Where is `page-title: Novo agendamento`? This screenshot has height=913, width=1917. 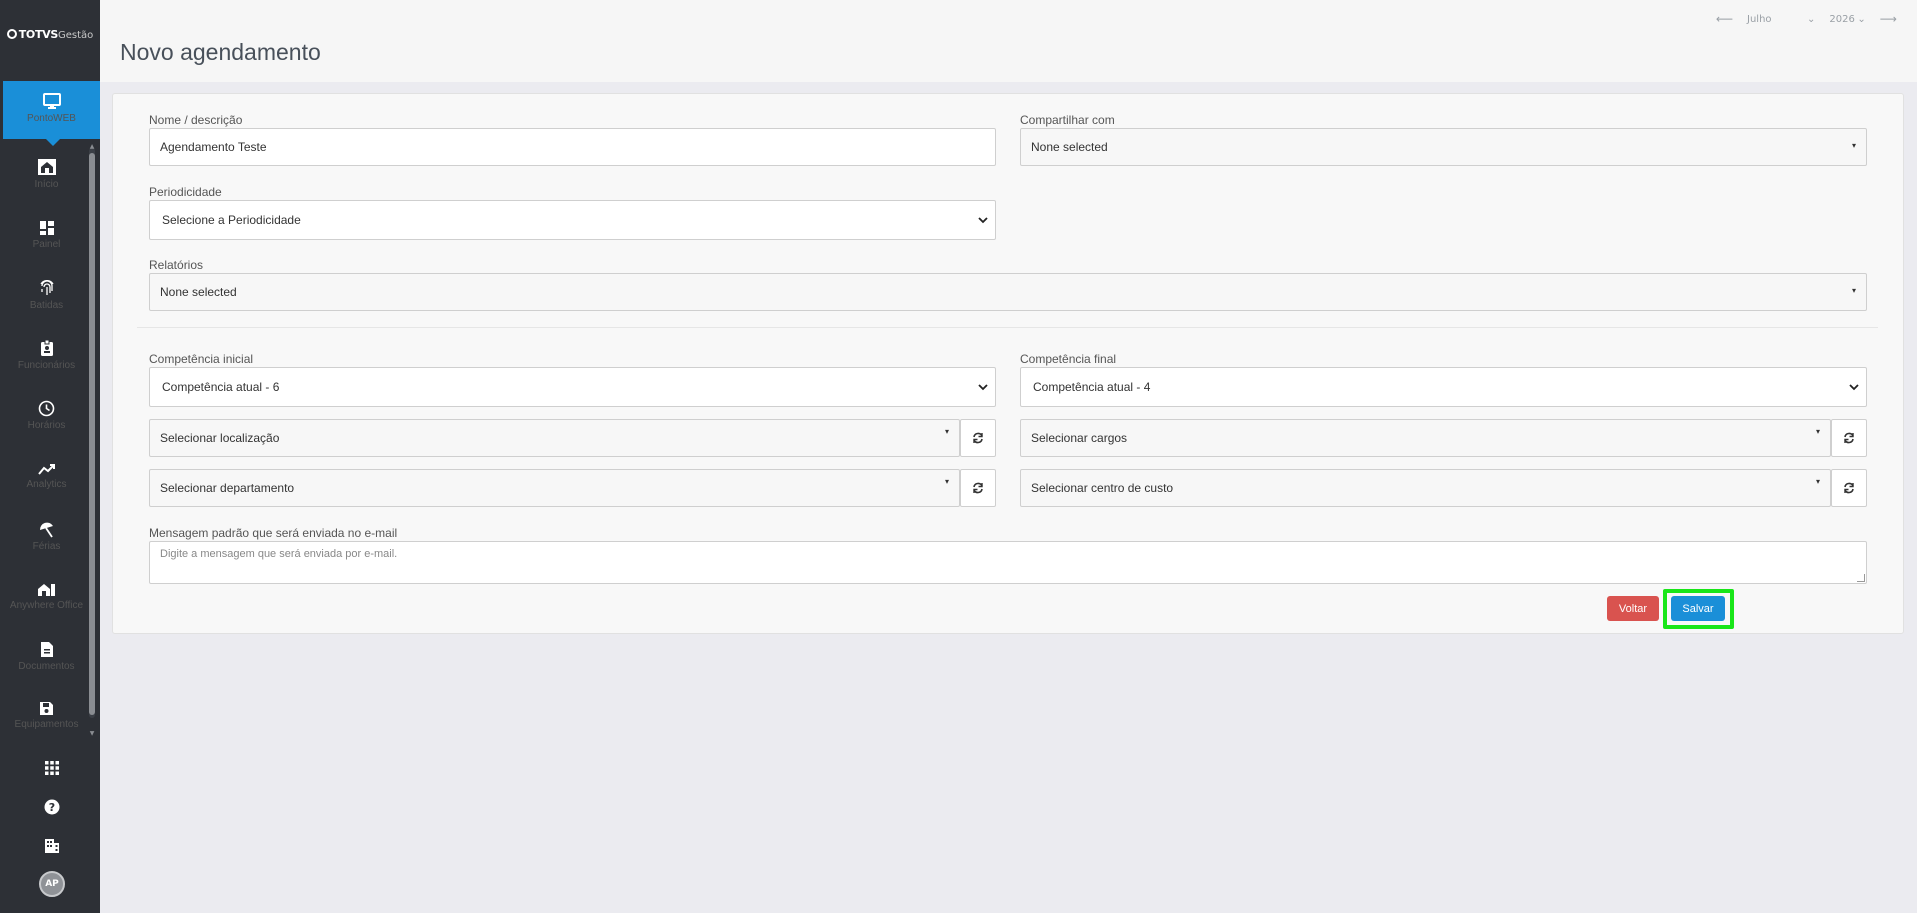
page-title: Novo agendamento is located at coordinates (220, 52).